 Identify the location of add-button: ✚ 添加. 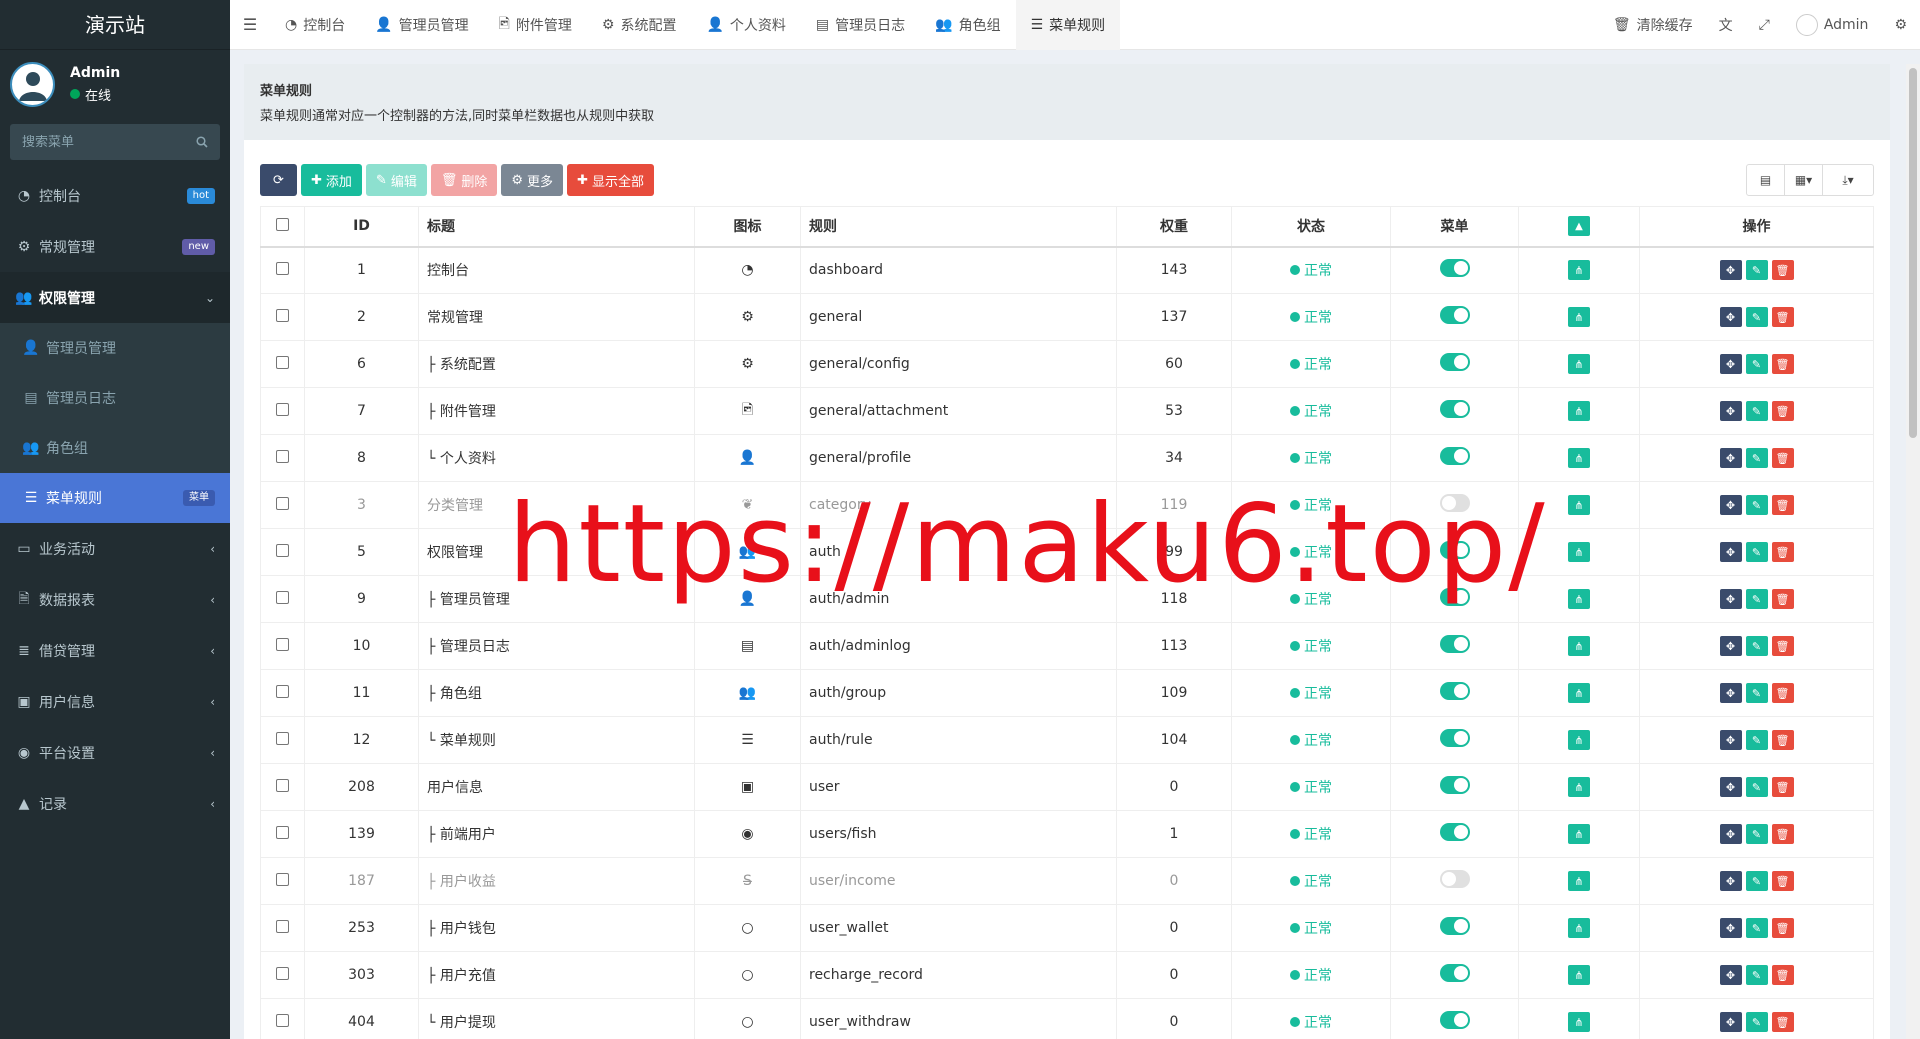
(331, 180).